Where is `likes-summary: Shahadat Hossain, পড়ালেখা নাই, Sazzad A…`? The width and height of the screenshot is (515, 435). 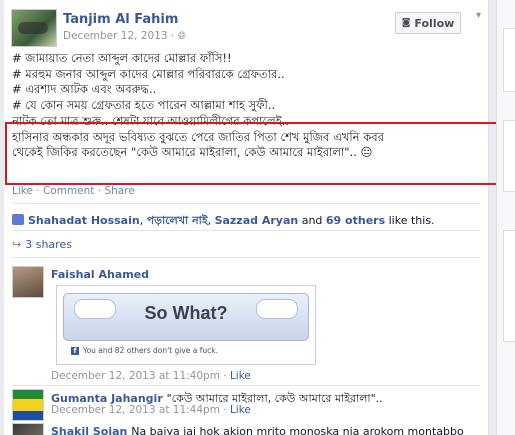 likes-summary: Shahadat Hossain, পড়ালেখা নাই, Sazzad A… is located at coordinates (223, 221).